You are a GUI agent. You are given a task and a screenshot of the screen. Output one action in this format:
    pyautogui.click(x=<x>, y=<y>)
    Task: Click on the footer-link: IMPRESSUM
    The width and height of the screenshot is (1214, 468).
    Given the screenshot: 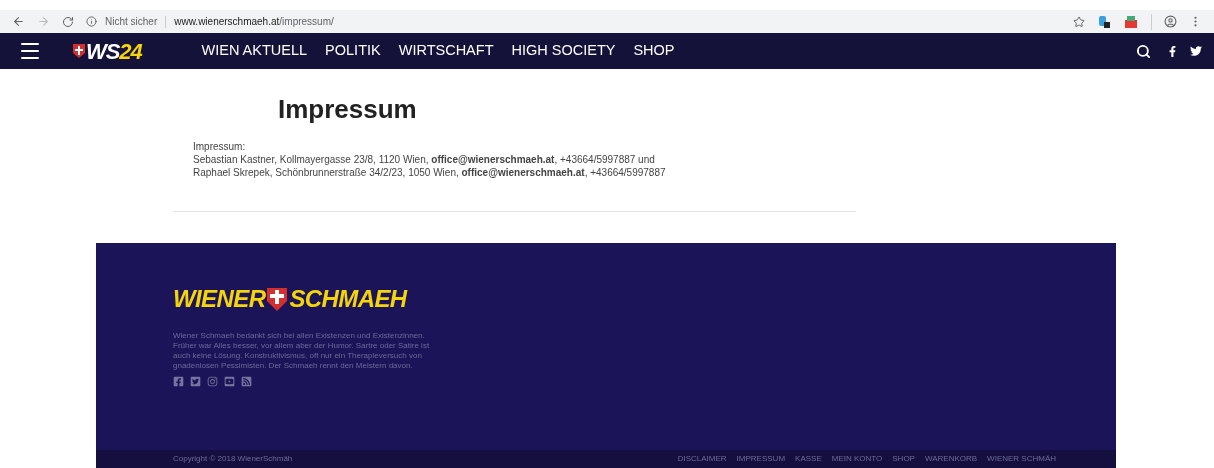 What is the action you would take?
    pyautogui.click(x=761, y=459)
    